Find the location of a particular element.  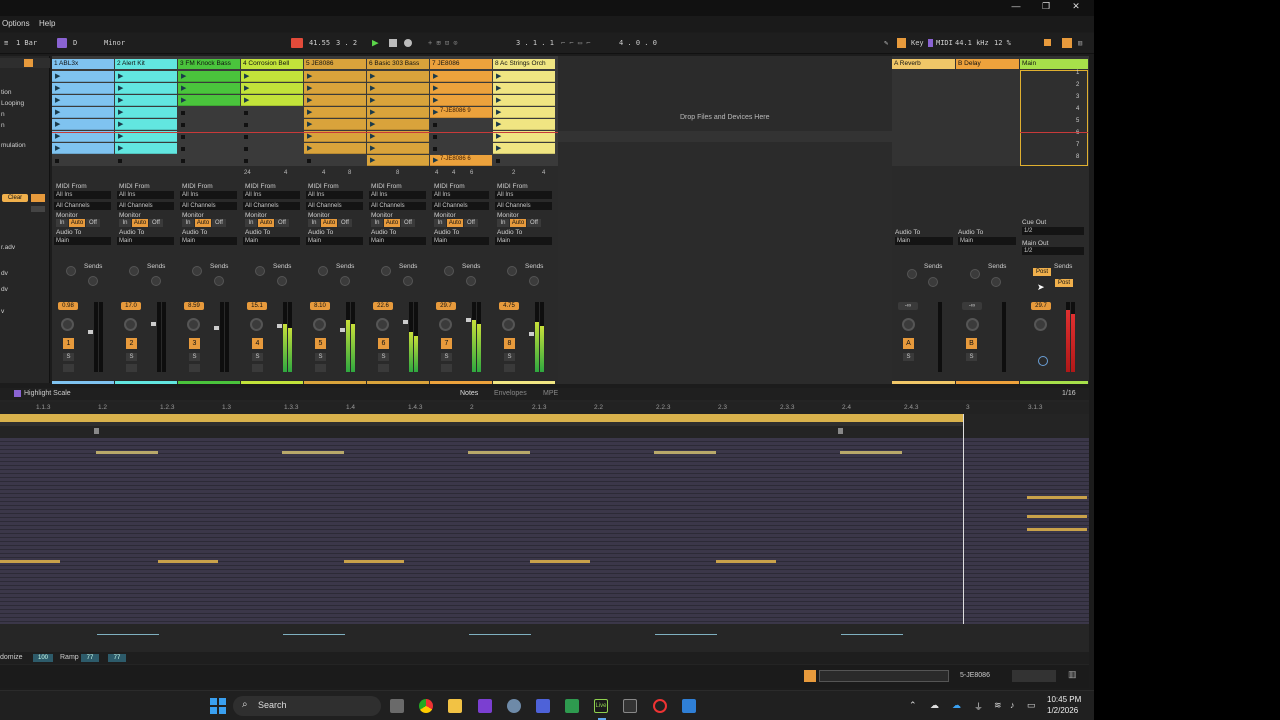

track-volume: 4.75 is located at coordinates (509, 306).